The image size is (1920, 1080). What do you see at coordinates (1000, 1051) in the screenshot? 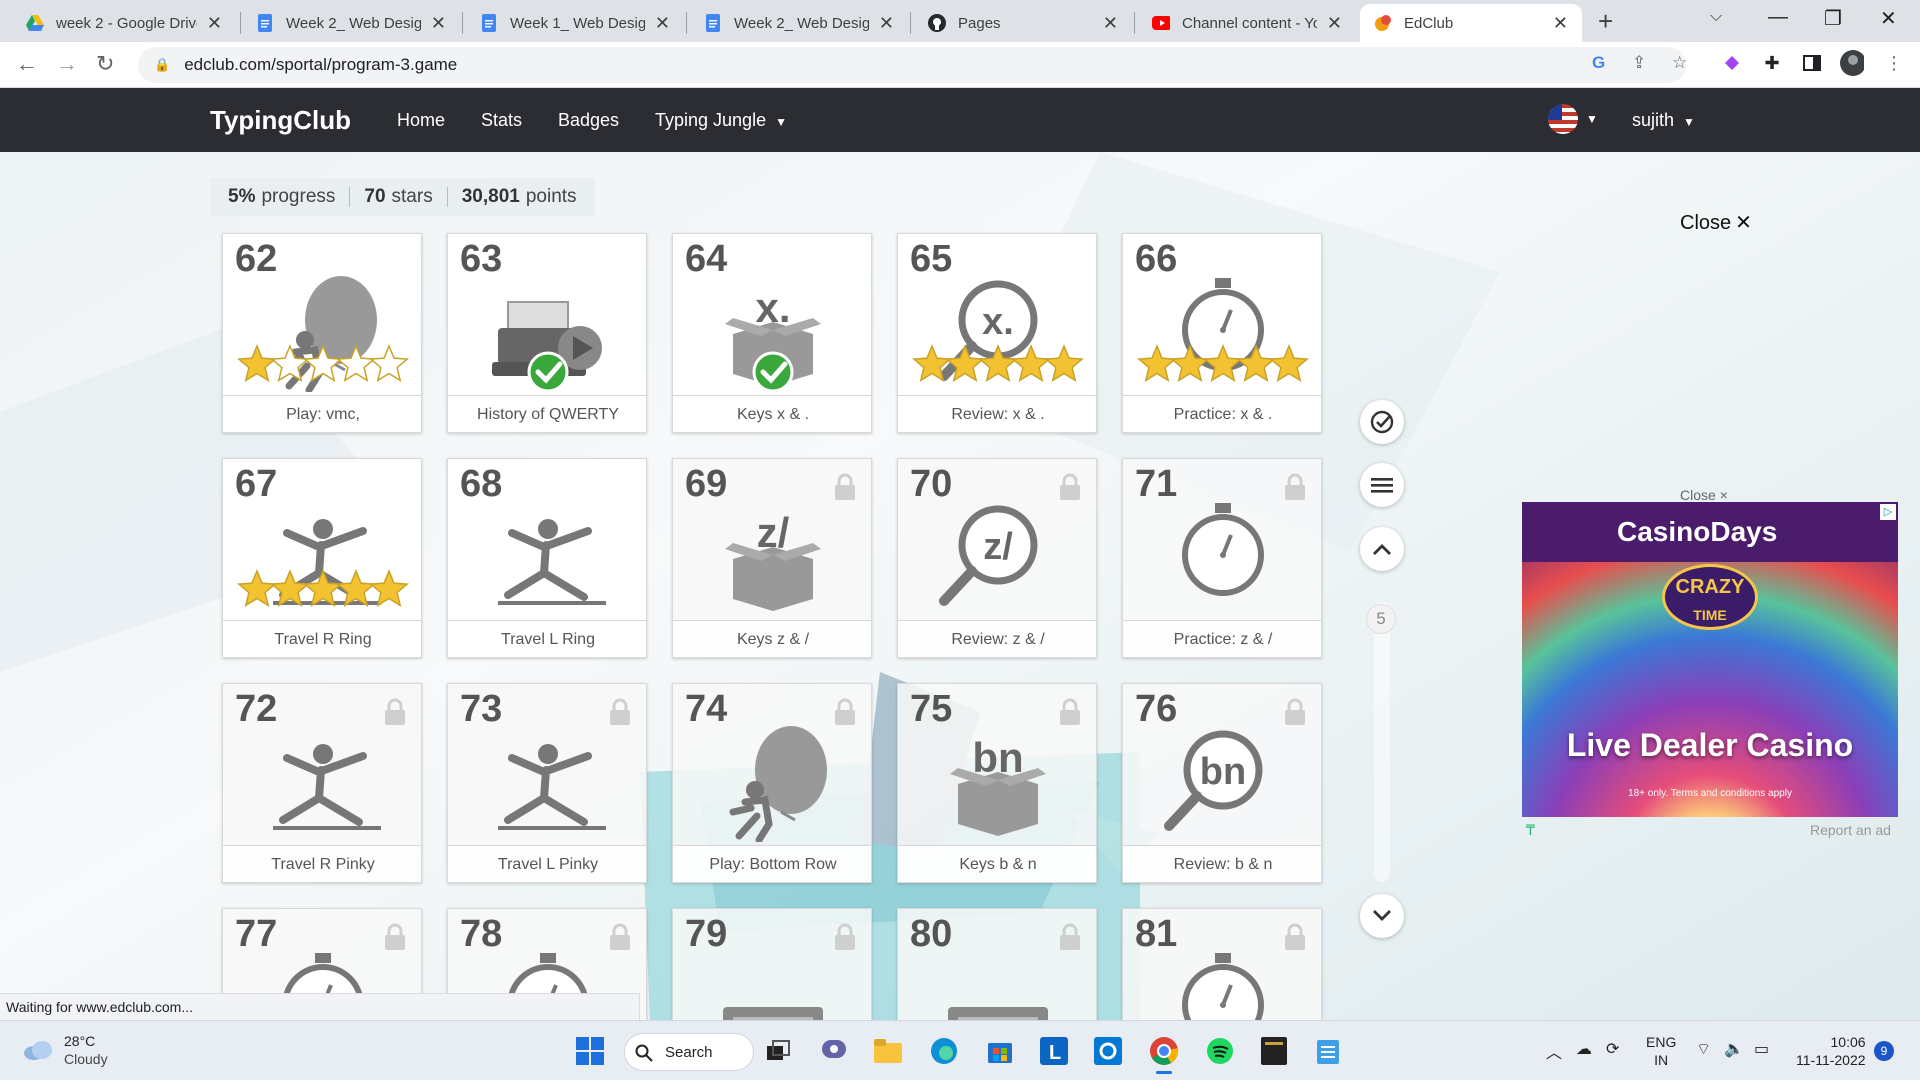
I see `microsoft-store-icon` at bounding box center [1000, 1051].